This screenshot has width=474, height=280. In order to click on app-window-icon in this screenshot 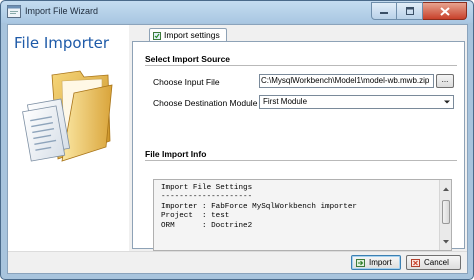, I will do `click(14, 11)`.